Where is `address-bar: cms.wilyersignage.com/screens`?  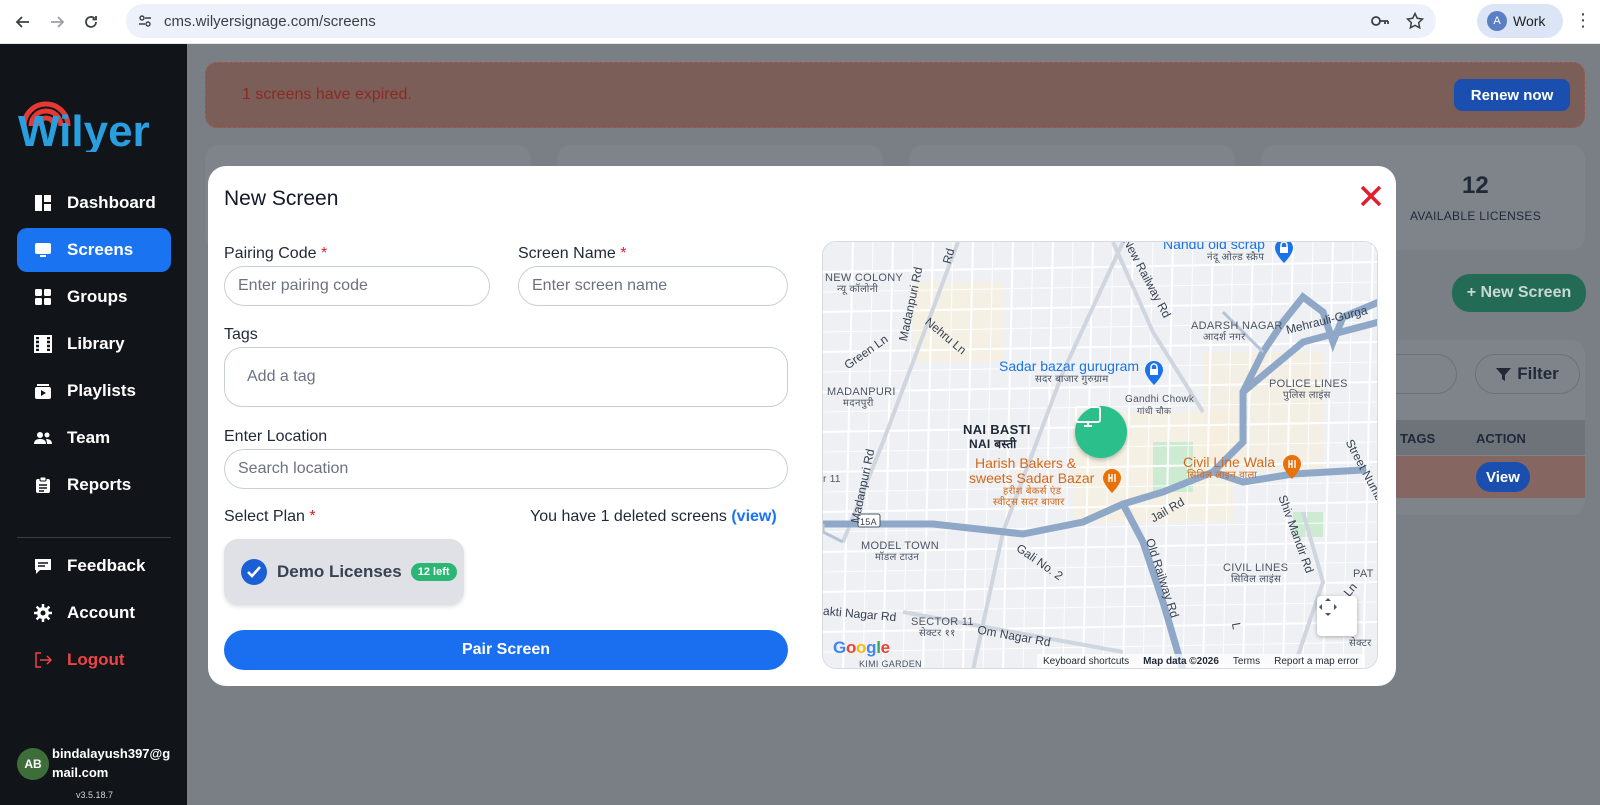
address-bar: cms.wilyersignage.com/screens is located at coordinates (781, 21).